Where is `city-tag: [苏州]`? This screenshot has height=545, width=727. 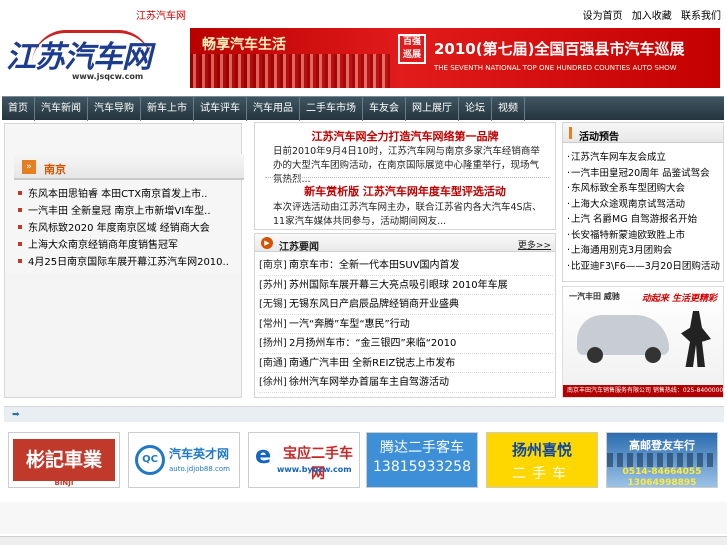
city-tag: [苏州] is located at coordinates (273, 285).